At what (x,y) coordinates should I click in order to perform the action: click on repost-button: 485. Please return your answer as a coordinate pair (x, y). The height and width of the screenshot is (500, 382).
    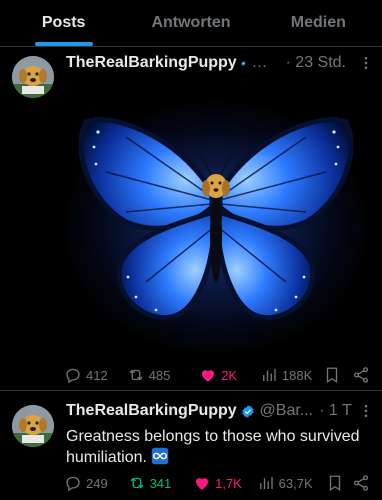
    Looking at the image, I should click on (163, 375).